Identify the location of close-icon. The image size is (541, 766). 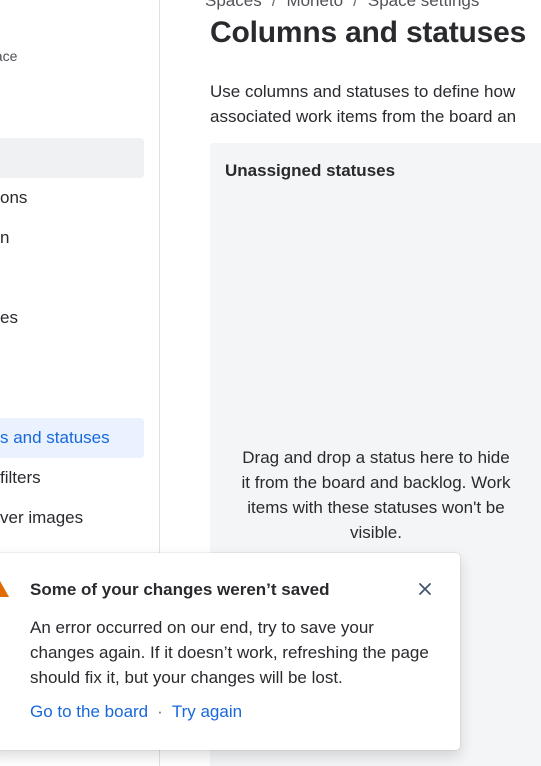
(425, 589).